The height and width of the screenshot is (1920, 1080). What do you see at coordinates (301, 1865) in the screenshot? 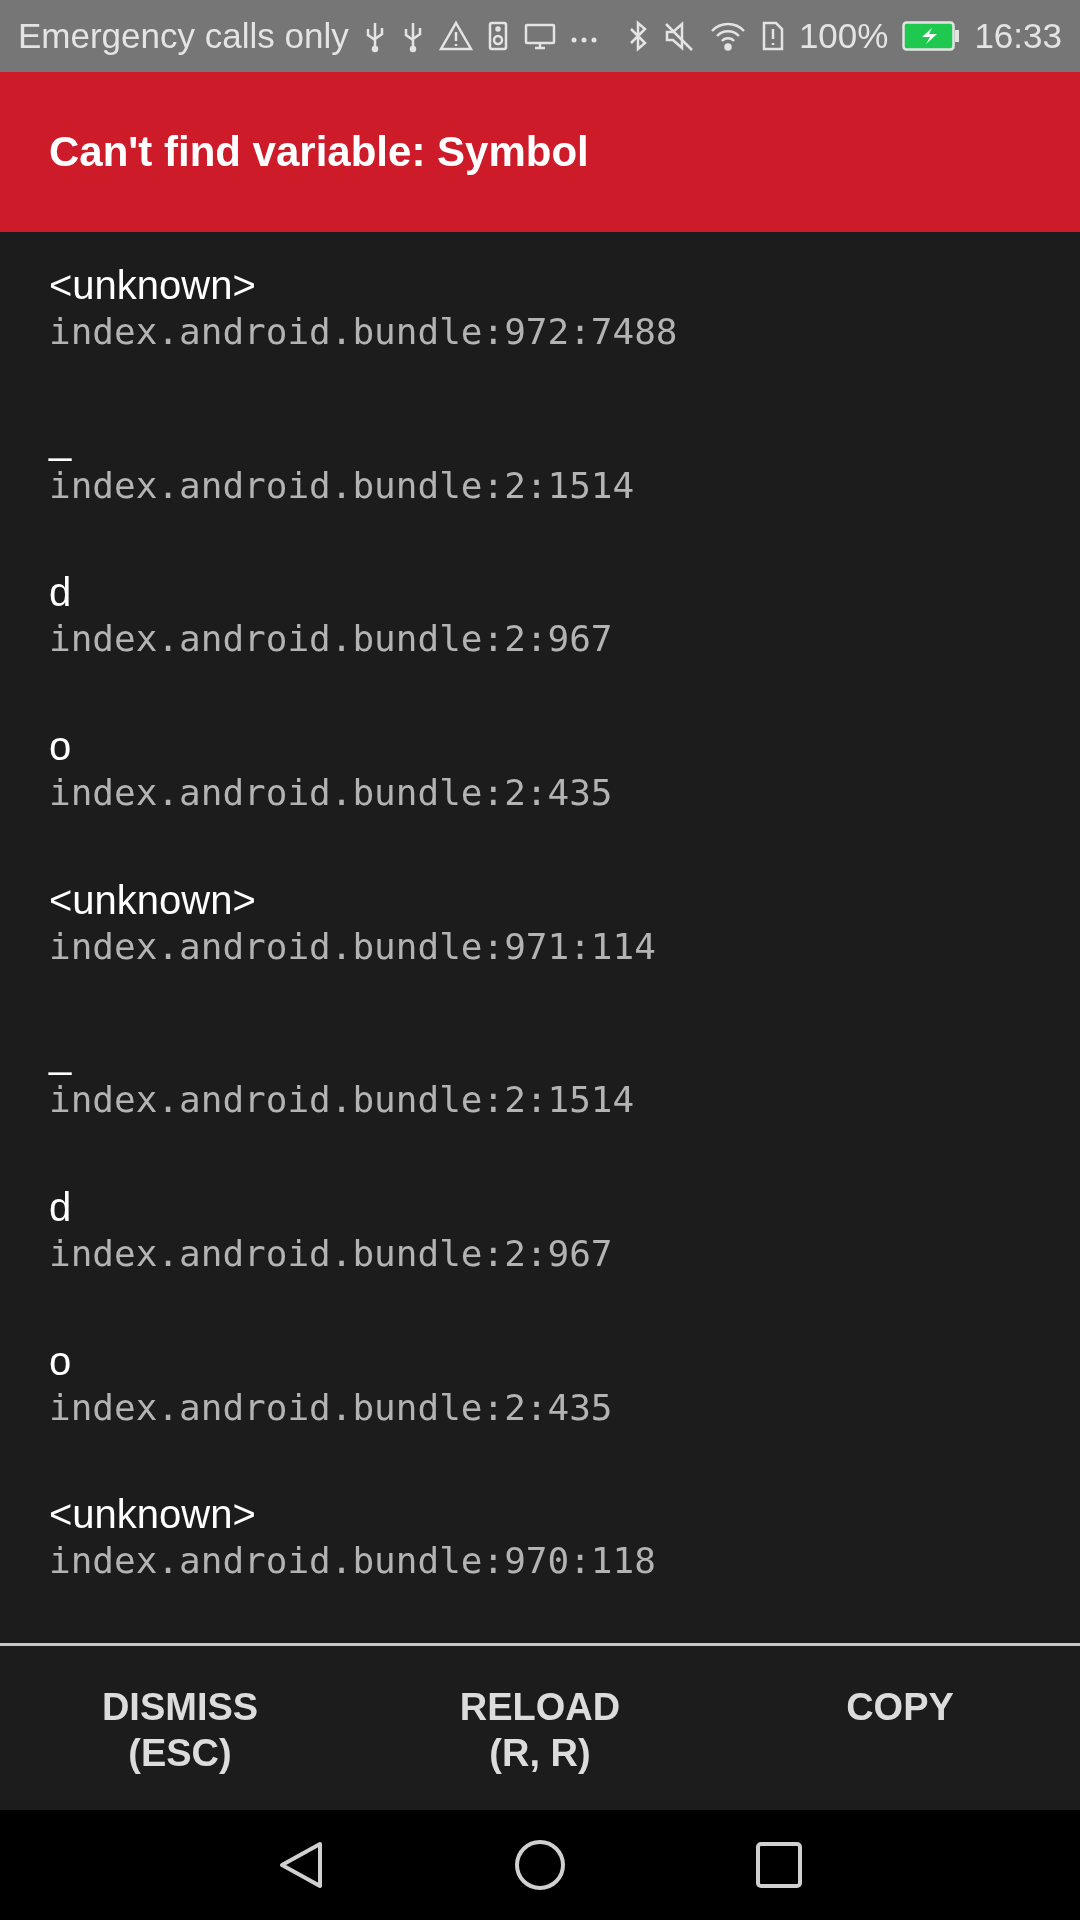
I see `back-icon` at bounding box center [301, 1865].